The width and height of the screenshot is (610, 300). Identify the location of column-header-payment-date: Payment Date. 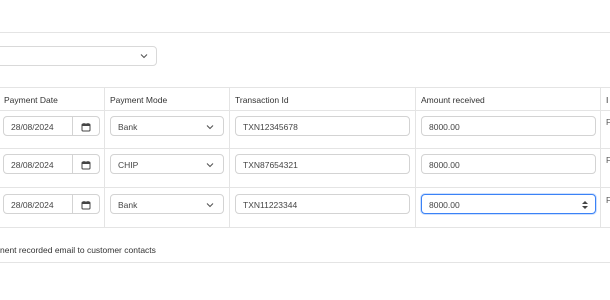
(31, 100).